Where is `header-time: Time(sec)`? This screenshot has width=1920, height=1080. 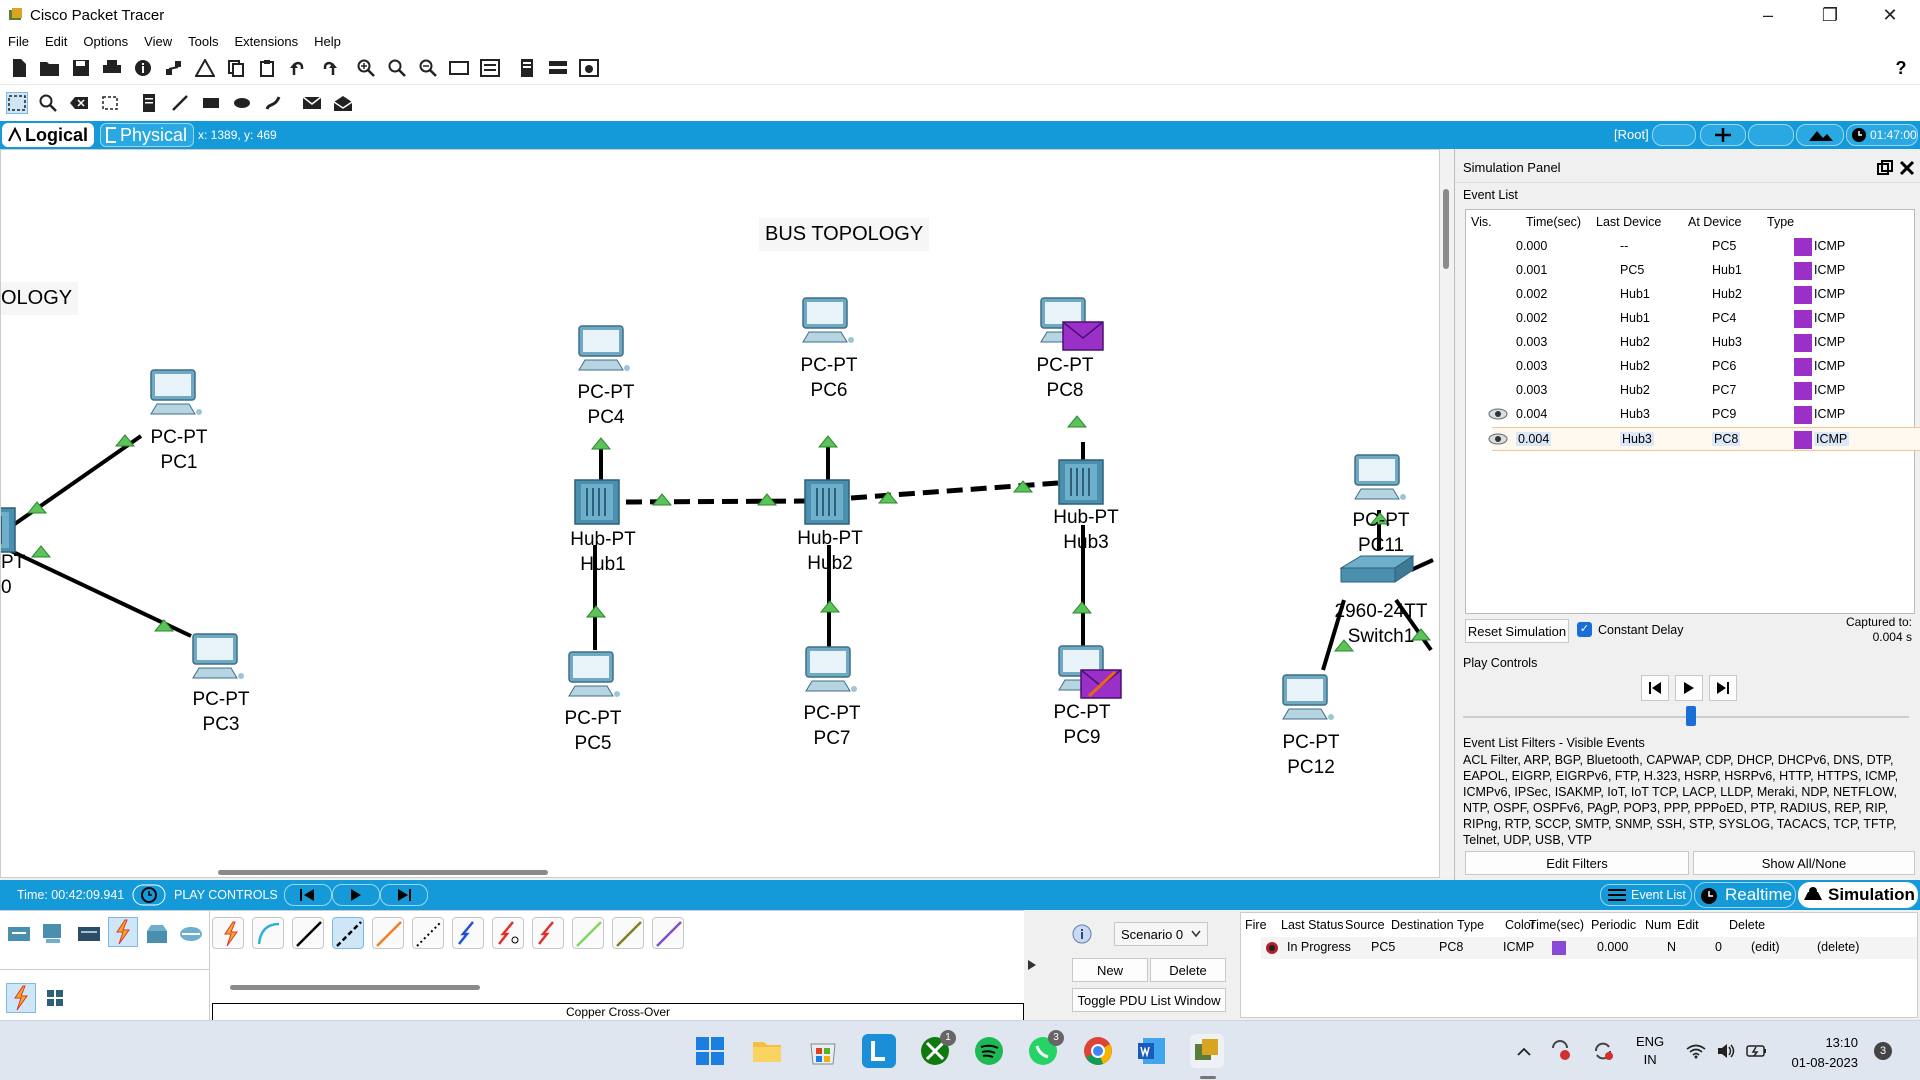 header-time: Time(sec) is located at coordinates (1553, 222).